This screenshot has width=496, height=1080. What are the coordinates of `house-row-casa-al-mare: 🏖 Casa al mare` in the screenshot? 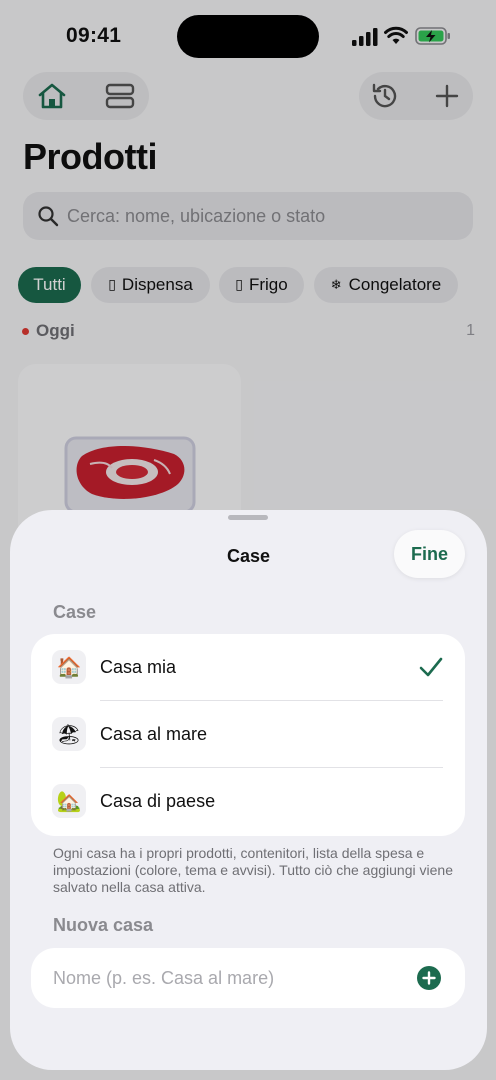 It's located at (248, 734).